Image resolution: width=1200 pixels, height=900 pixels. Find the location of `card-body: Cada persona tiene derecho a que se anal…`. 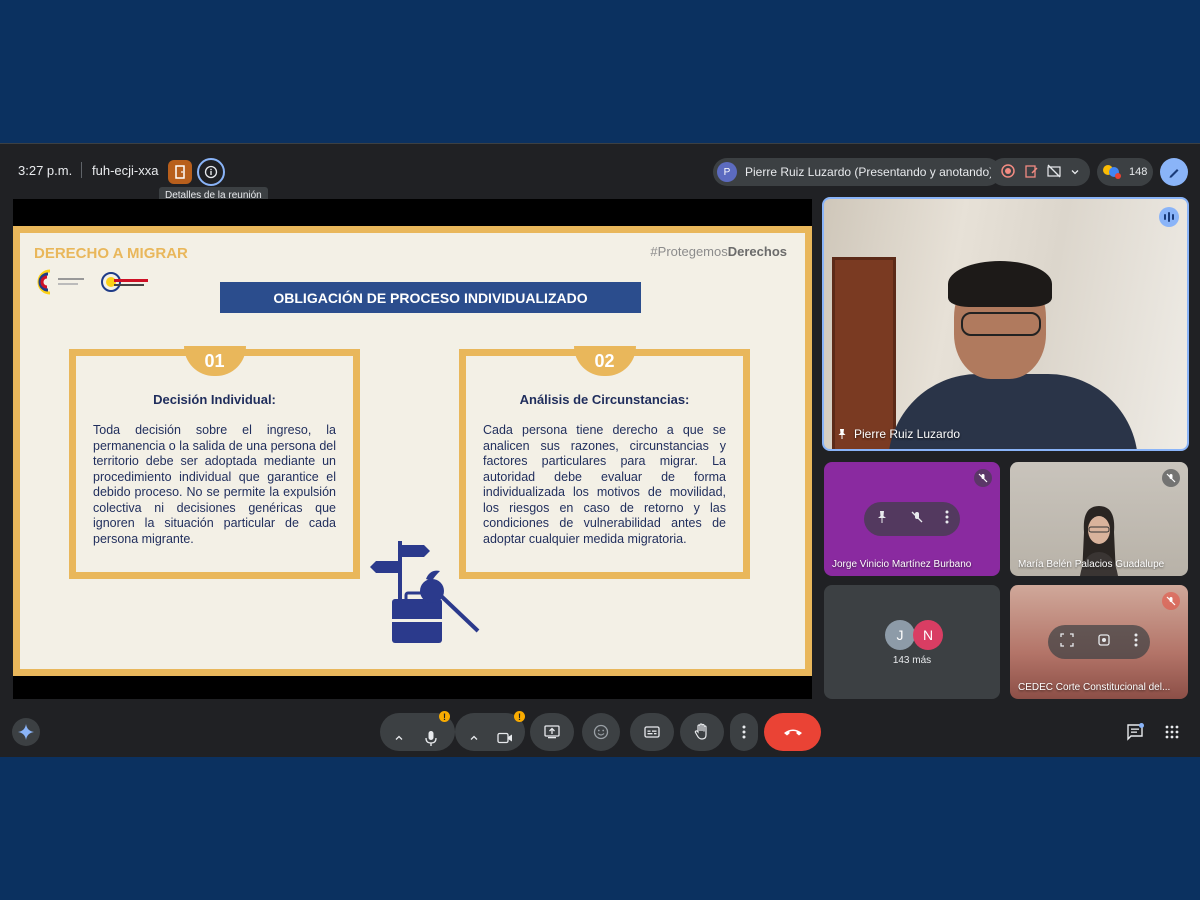

card-body: Cada persona tiene derecho a que se anal… is located at coordinates (604, 484).